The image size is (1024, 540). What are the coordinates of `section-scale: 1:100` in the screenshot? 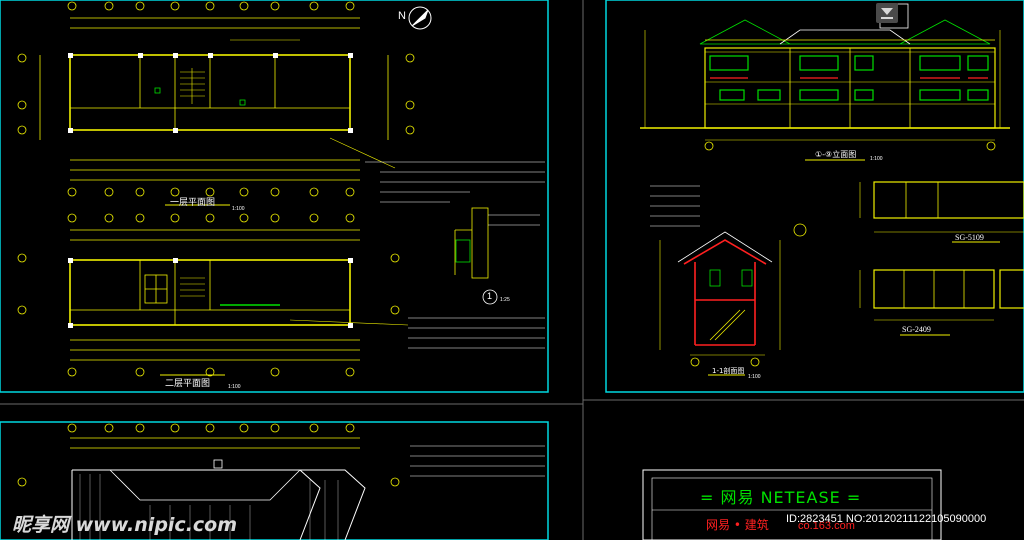 It's located at (754, 377).